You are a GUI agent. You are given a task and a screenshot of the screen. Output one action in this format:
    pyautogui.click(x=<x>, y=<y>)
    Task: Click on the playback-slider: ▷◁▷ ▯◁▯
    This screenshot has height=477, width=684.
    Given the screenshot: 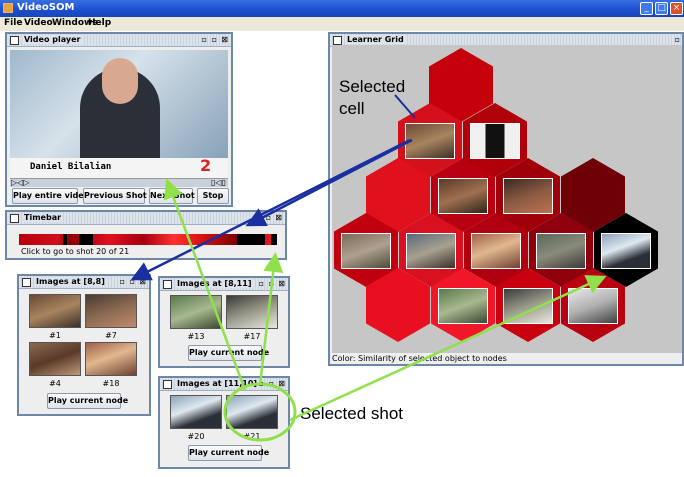 What is the action you would take?
    pyautogui.click(x=119, y=182)
    